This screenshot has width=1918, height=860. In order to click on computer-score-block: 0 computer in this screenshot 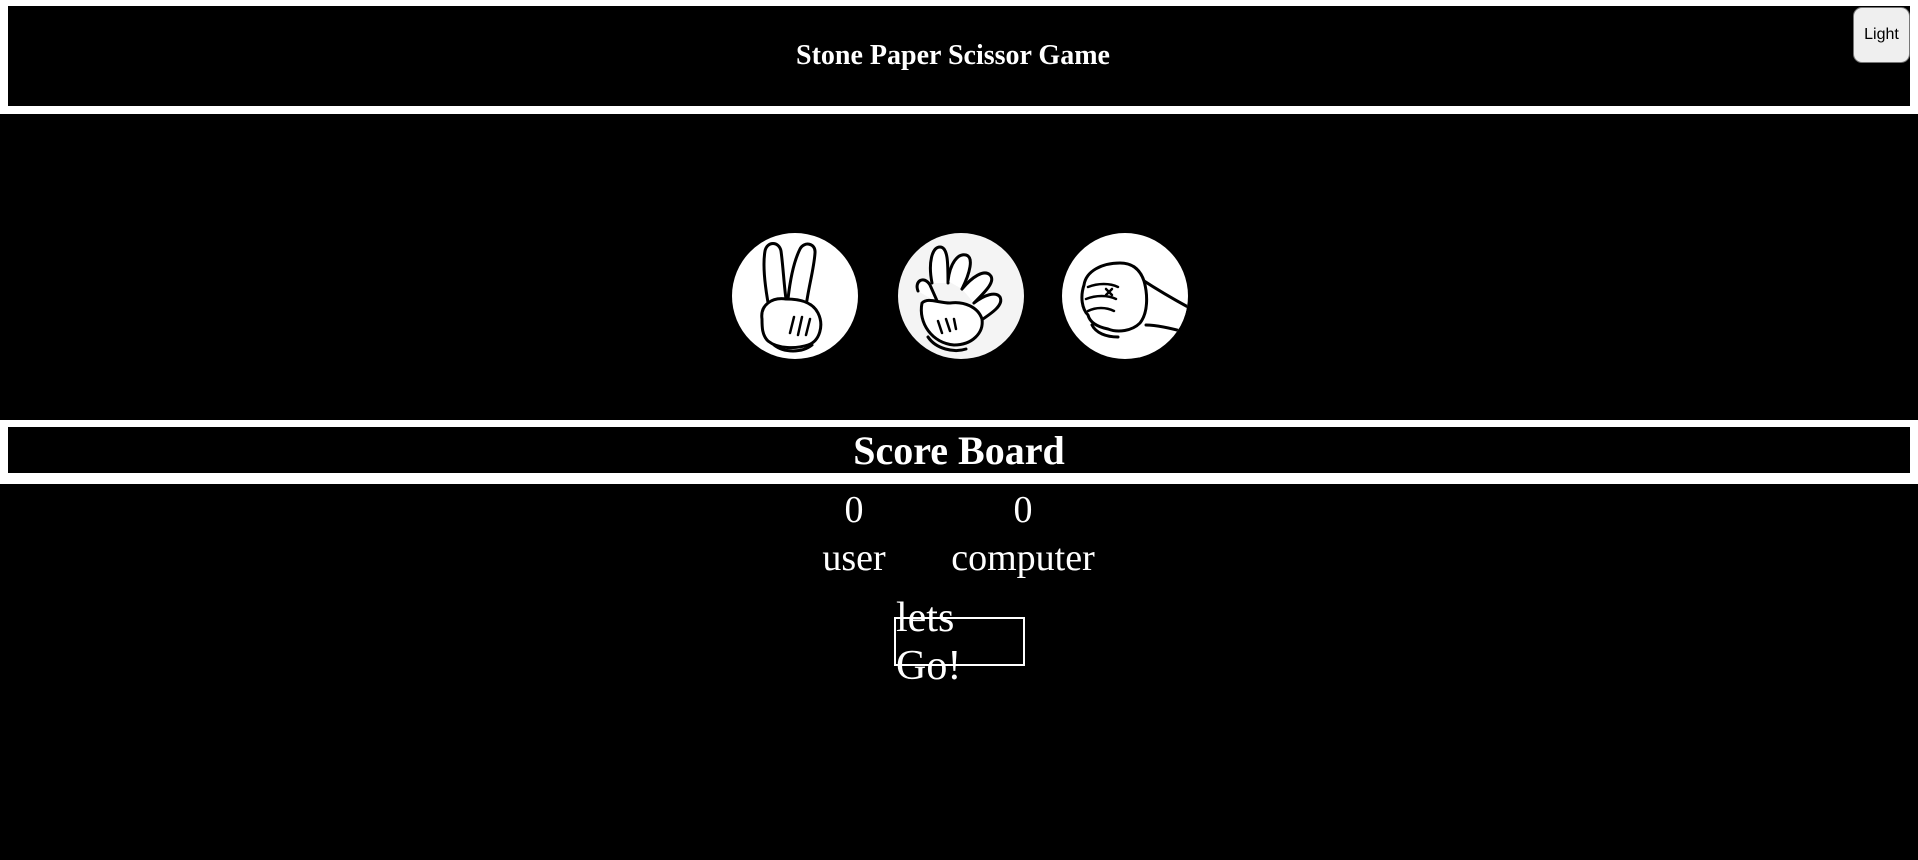, I will do `click(1023, 534)`.